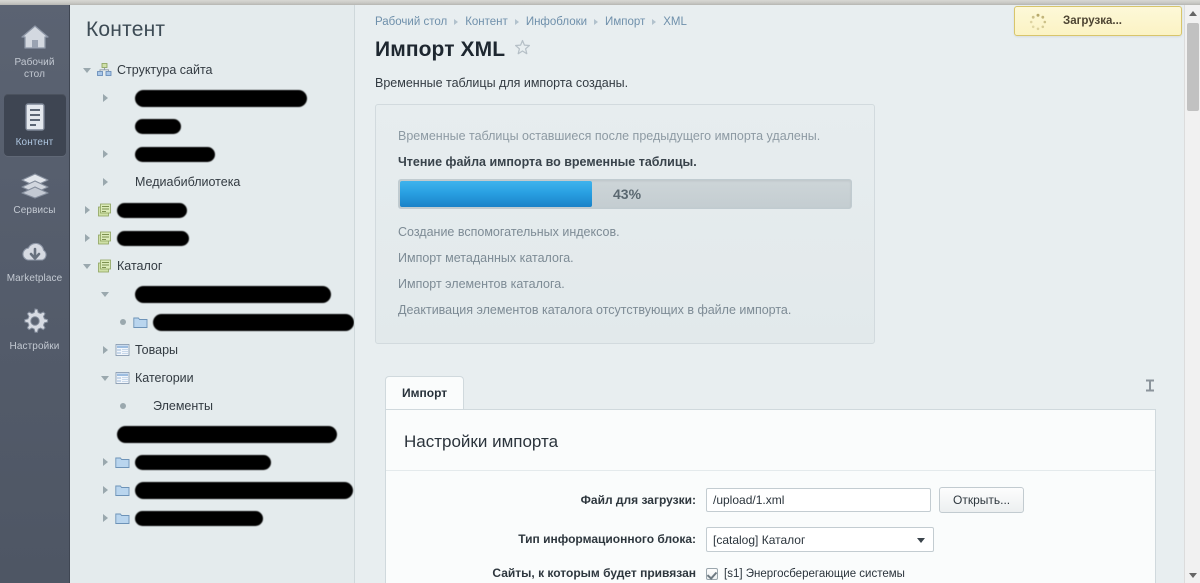 This screenshot has height=583, width=1200. Describe the element at coordinates (212, 406) in the screenshot. I see `tree-node: Элементы` at that location.